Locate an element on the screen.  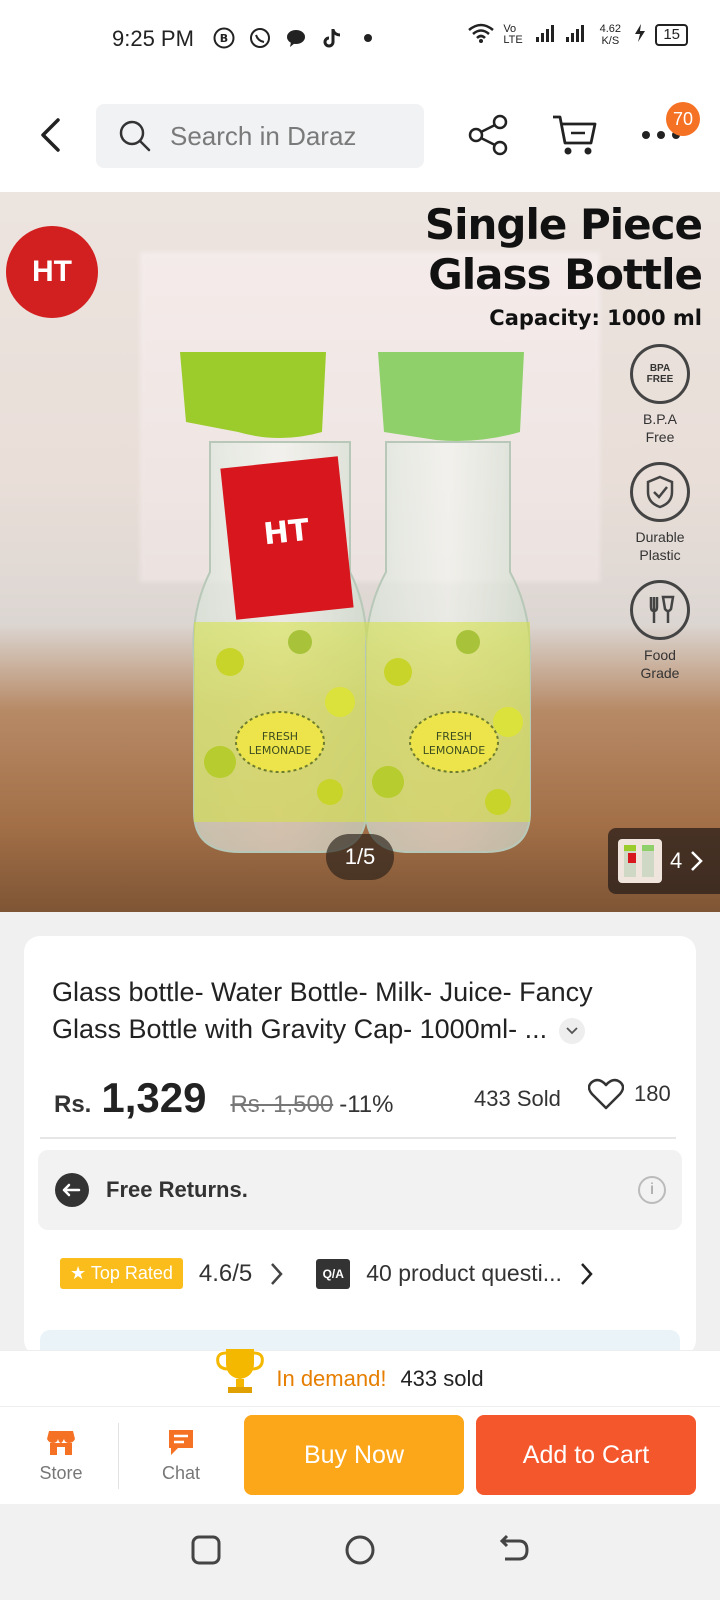
feature-durable: Durable Plastic is located at coordinates (660, 513).